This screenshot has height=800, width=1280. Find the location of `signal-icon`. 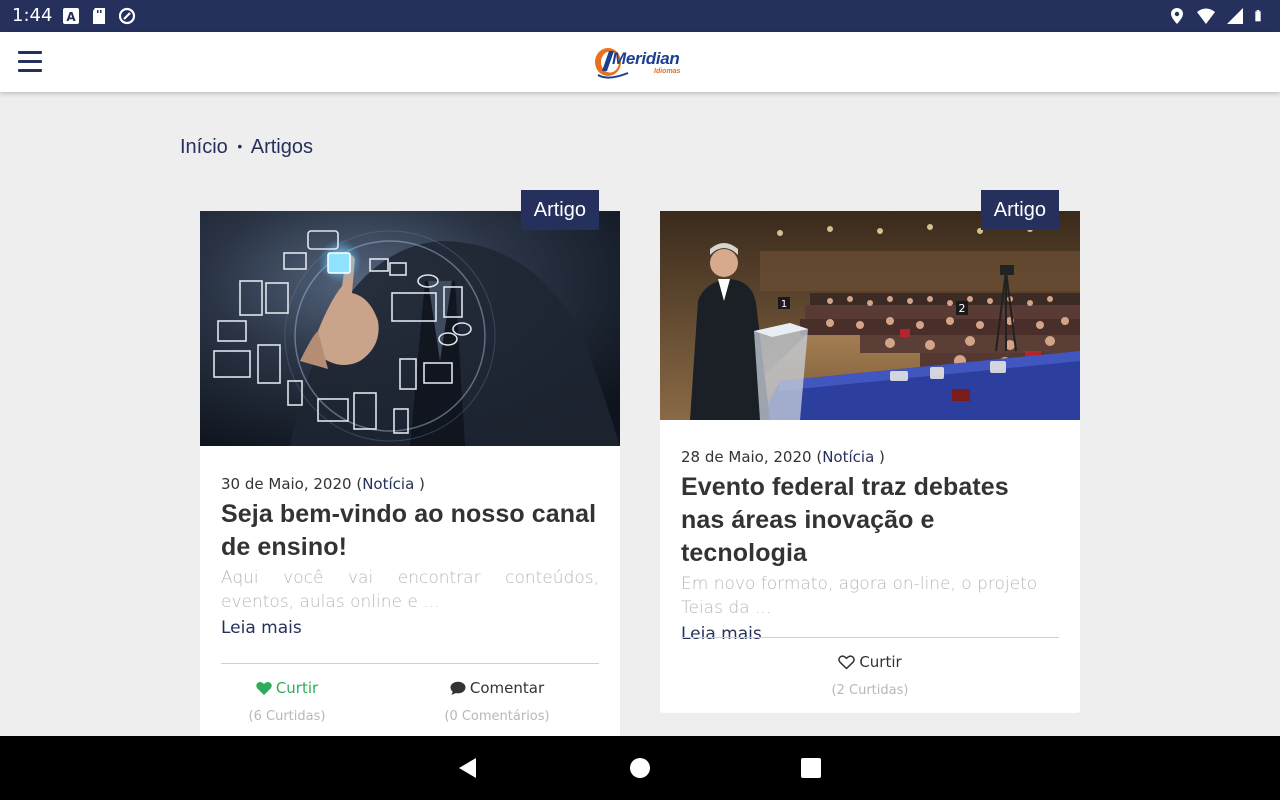

signal-icon is located at coordinates (1235, 16).